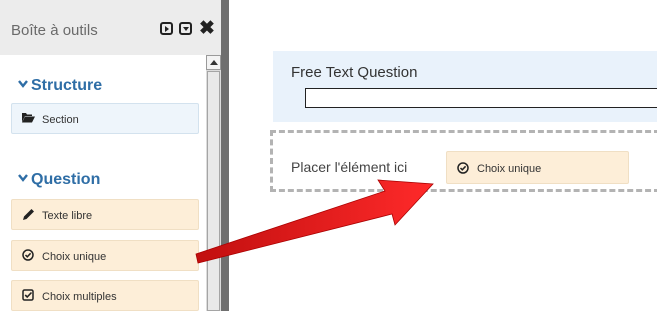 The height and width of the screenshot is (311, 657). What do you see at coordinates (314, 221) in the screenshot?
I see `drag-arrow-icon` at bounding box center [314, 221].